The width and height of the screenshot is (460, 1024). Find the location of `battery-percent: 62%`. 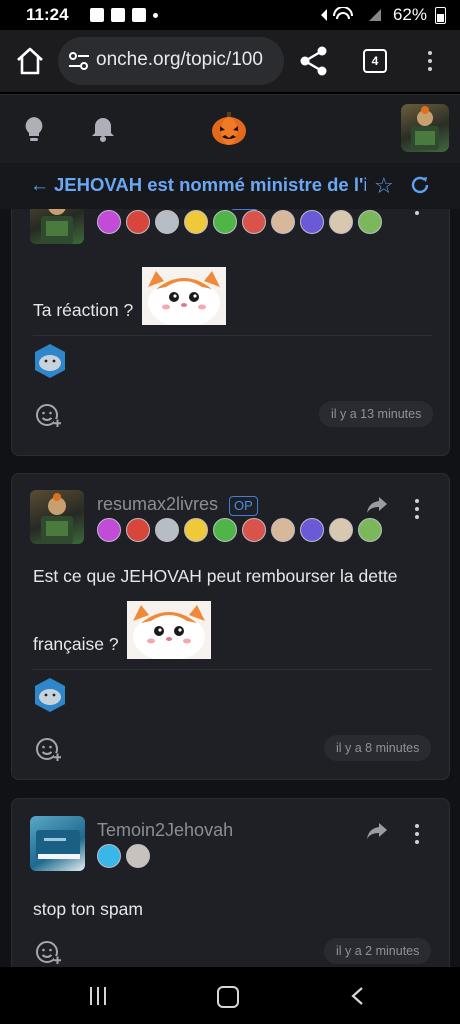

battery-percent: 62% is located at coordinates (409, 14).